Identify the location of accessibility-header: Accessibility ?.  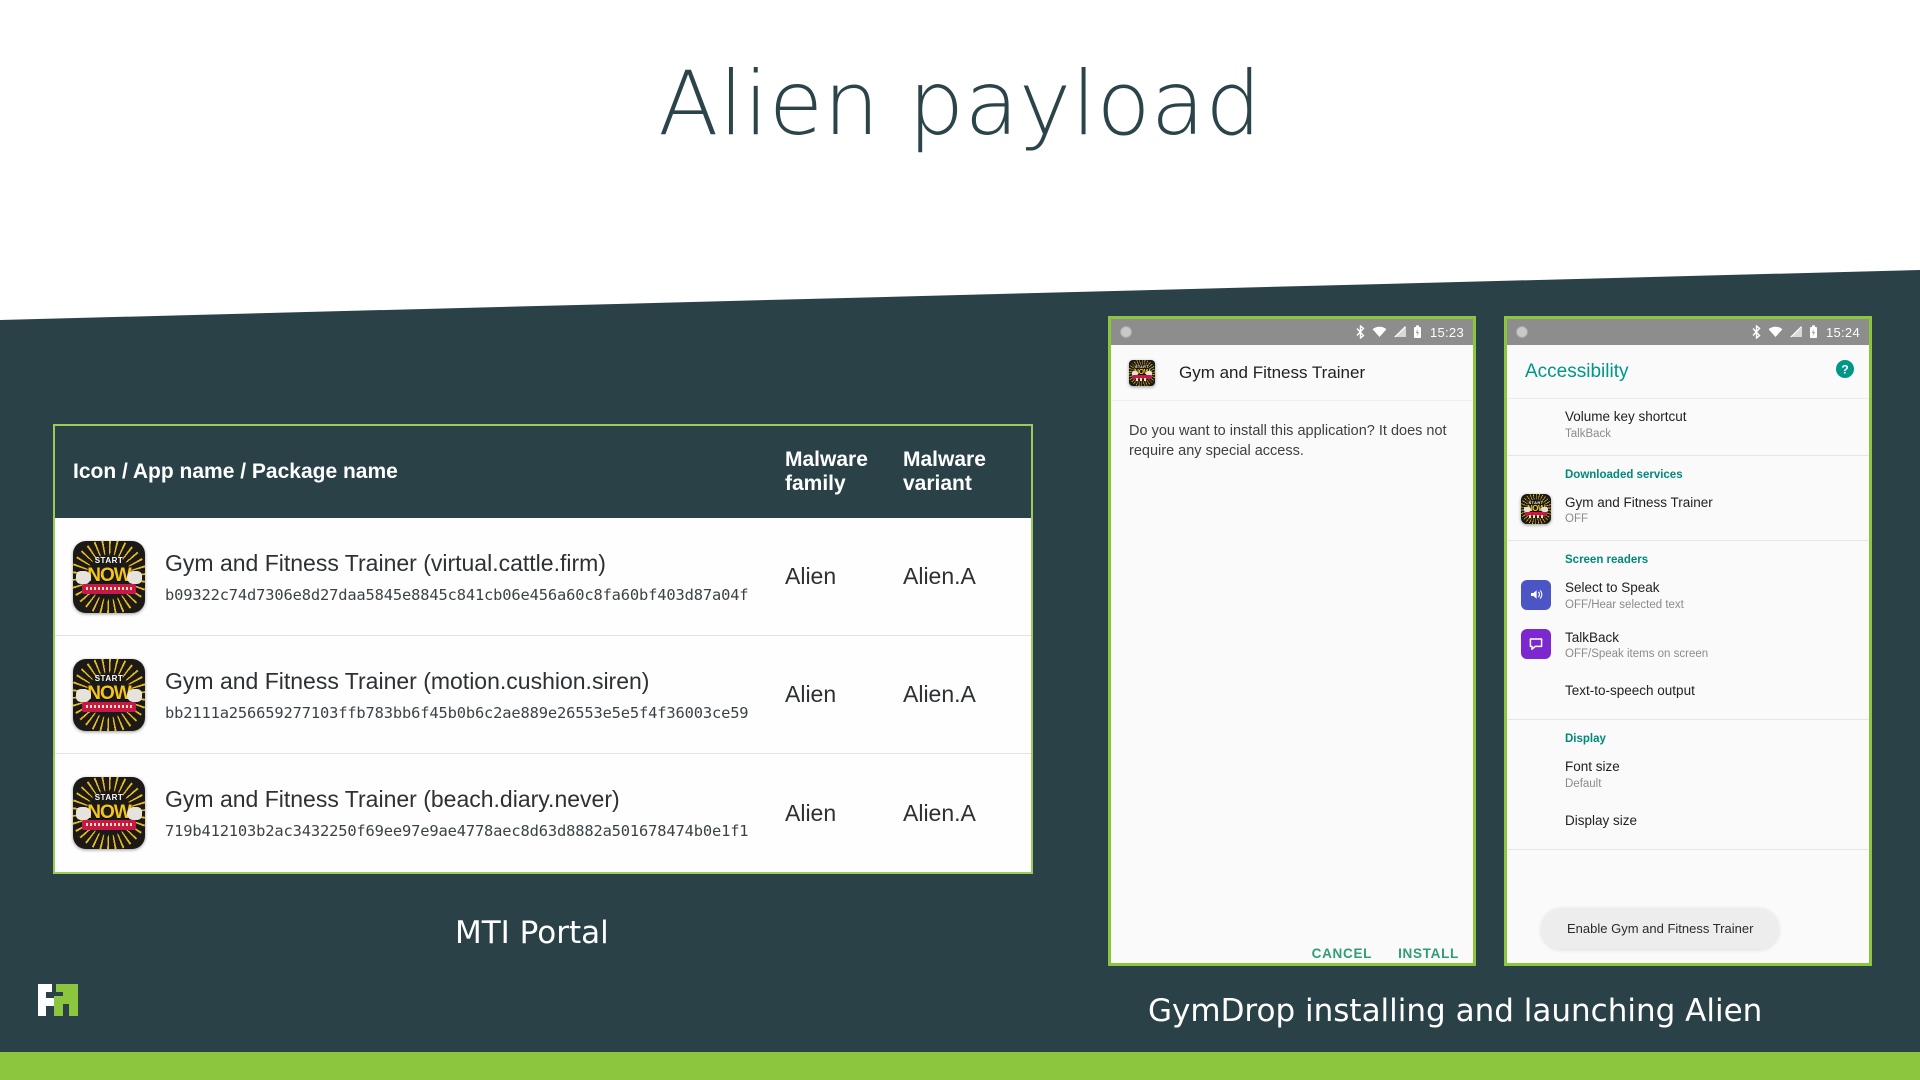
(1688, 372).